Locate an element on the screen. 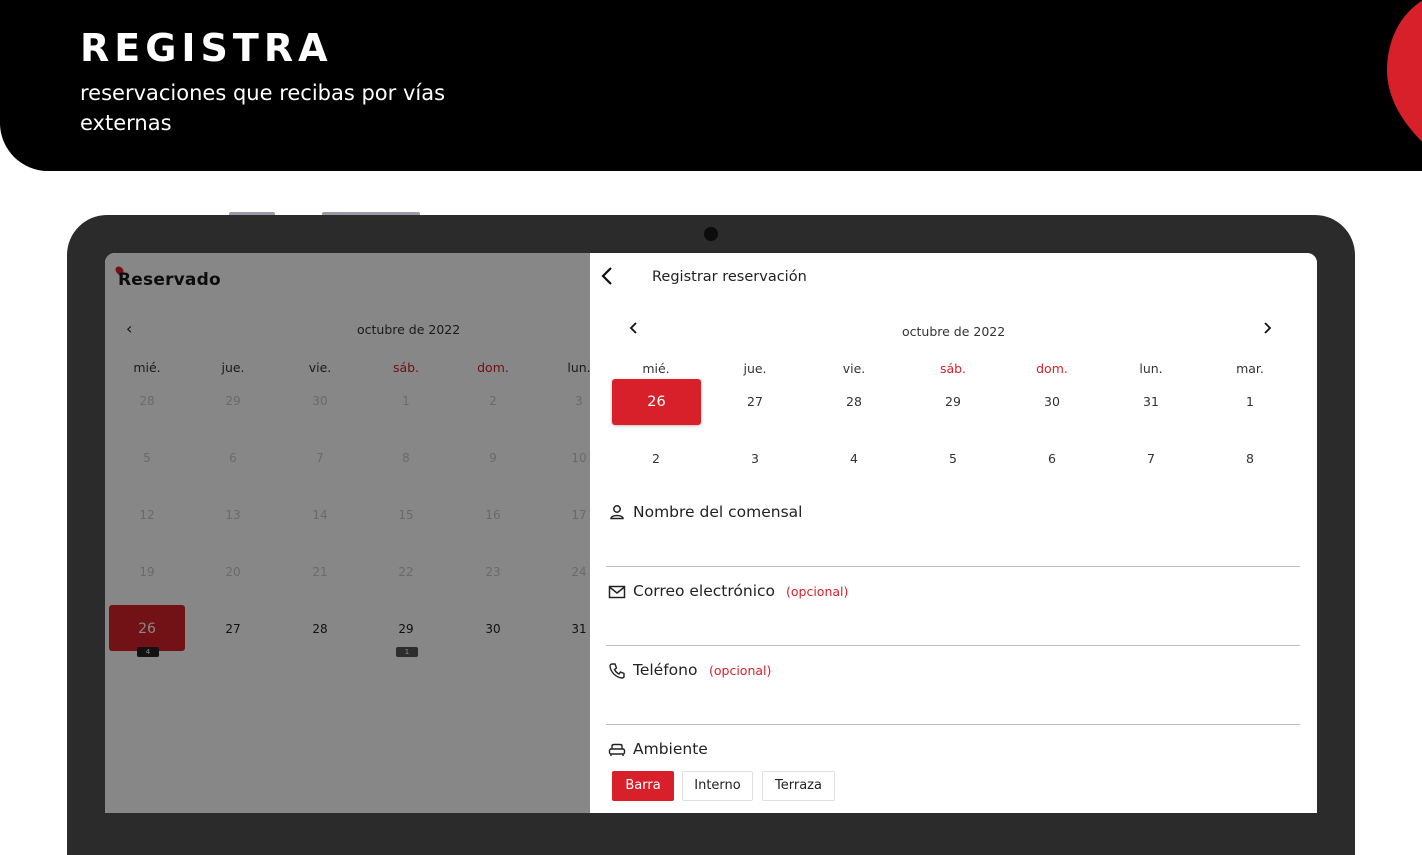 The height and width of the screenshot is (855, 1422). calendar-day: 29 is located at coordinates (953, 401).